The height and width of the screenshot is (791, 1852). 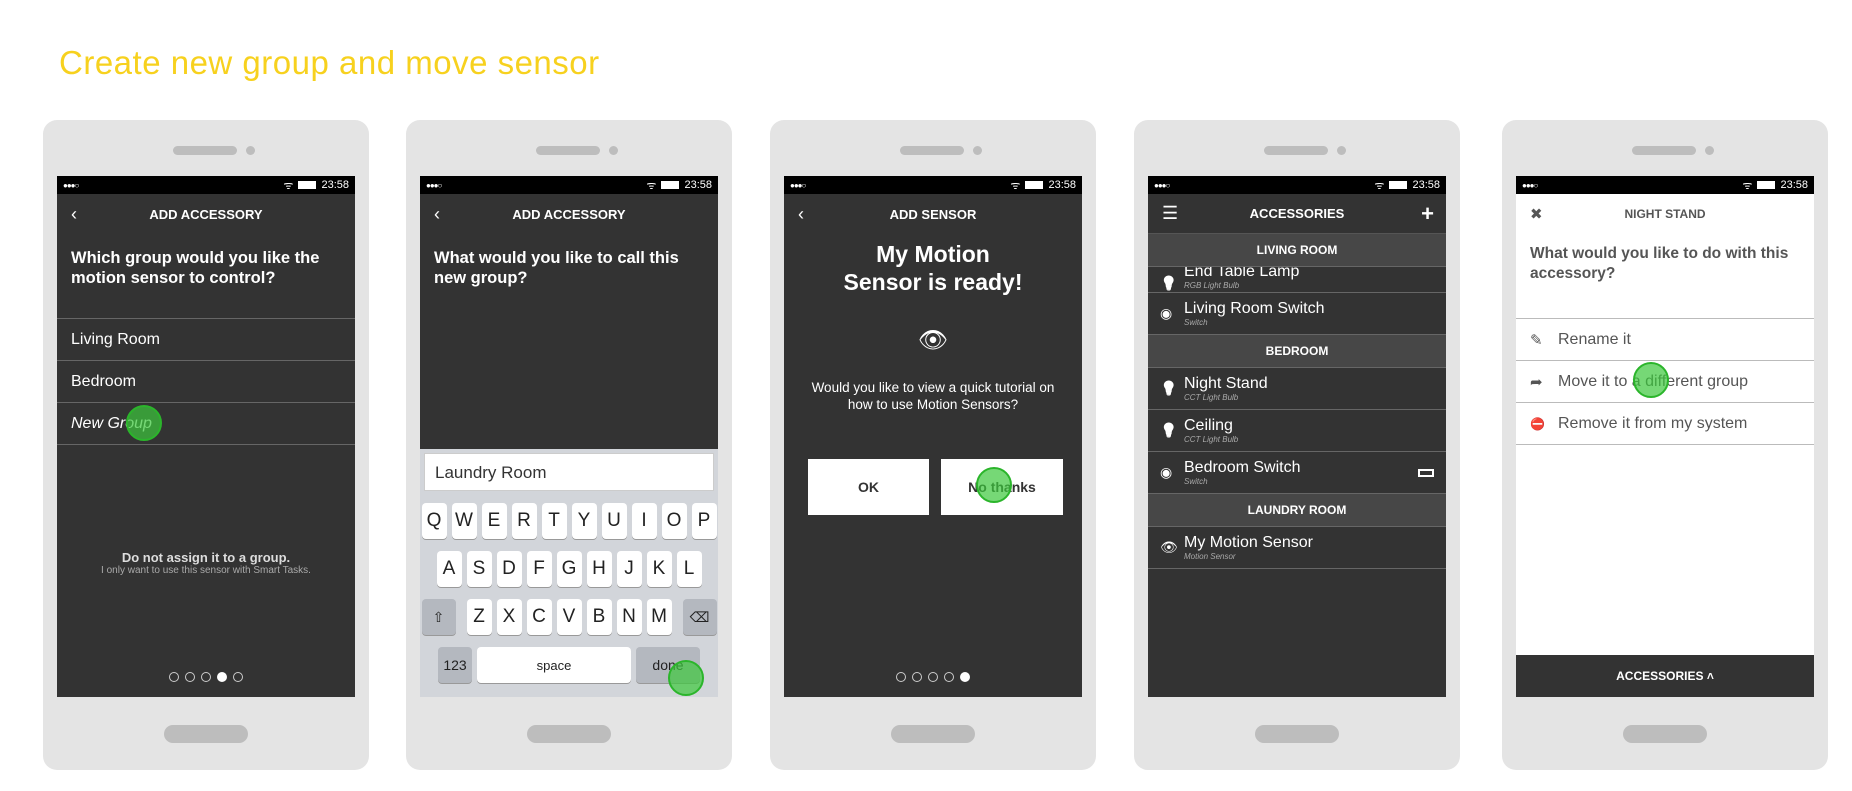 What do you see at coordinates (659, 617) in the screenshot?
I see `key: M` at bounding box center [659, 617].